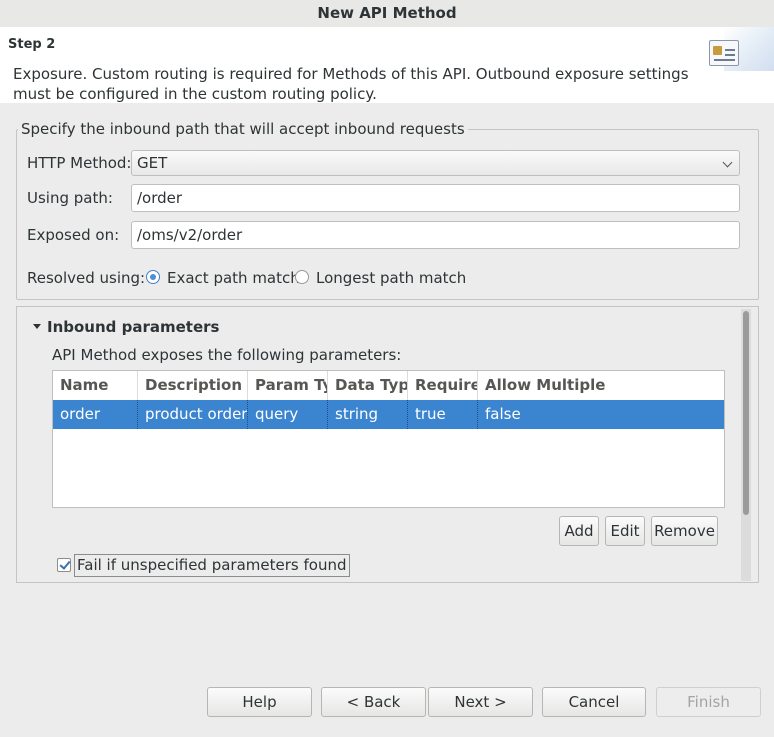  What do you see at coordinates (435, 198) in the screenshot?
I see `using-path-input: /order` at bounding box center [435, 198].